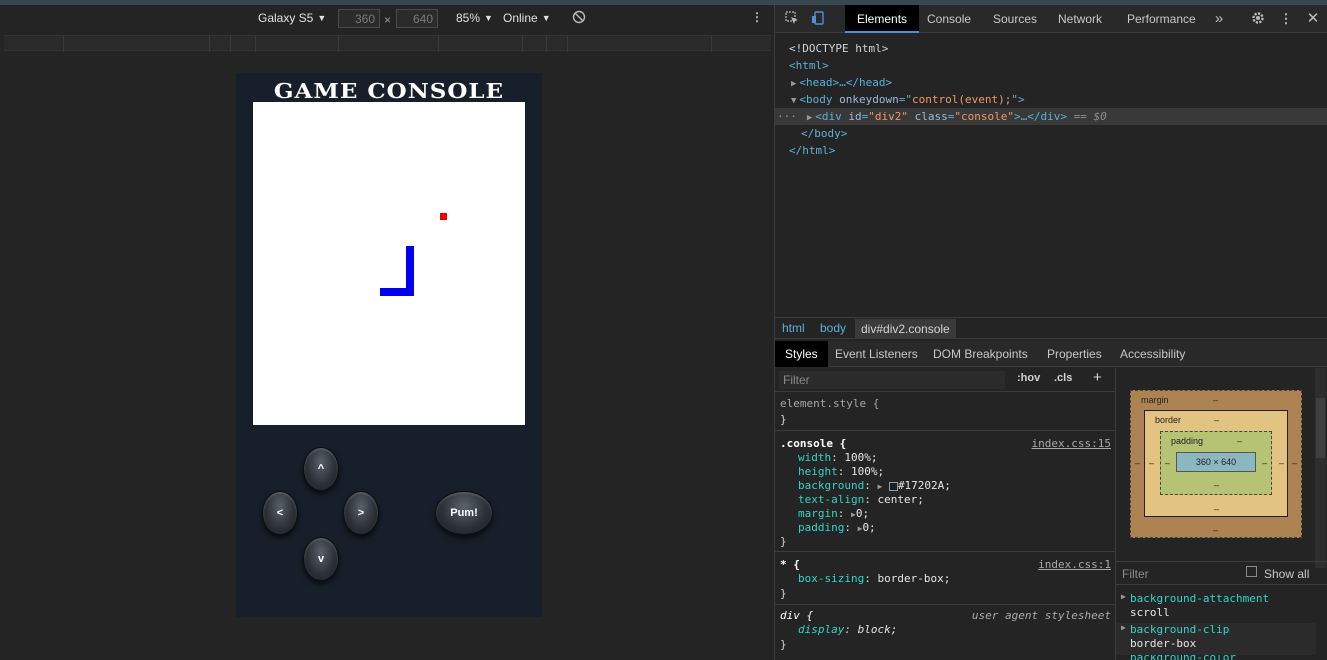 This screenshot has height=660, width=1327. What do you see at coordinates (1063, 378) in the screenshot?
I see `cls-toggle: .cls` at bounding box center [1063, 378].